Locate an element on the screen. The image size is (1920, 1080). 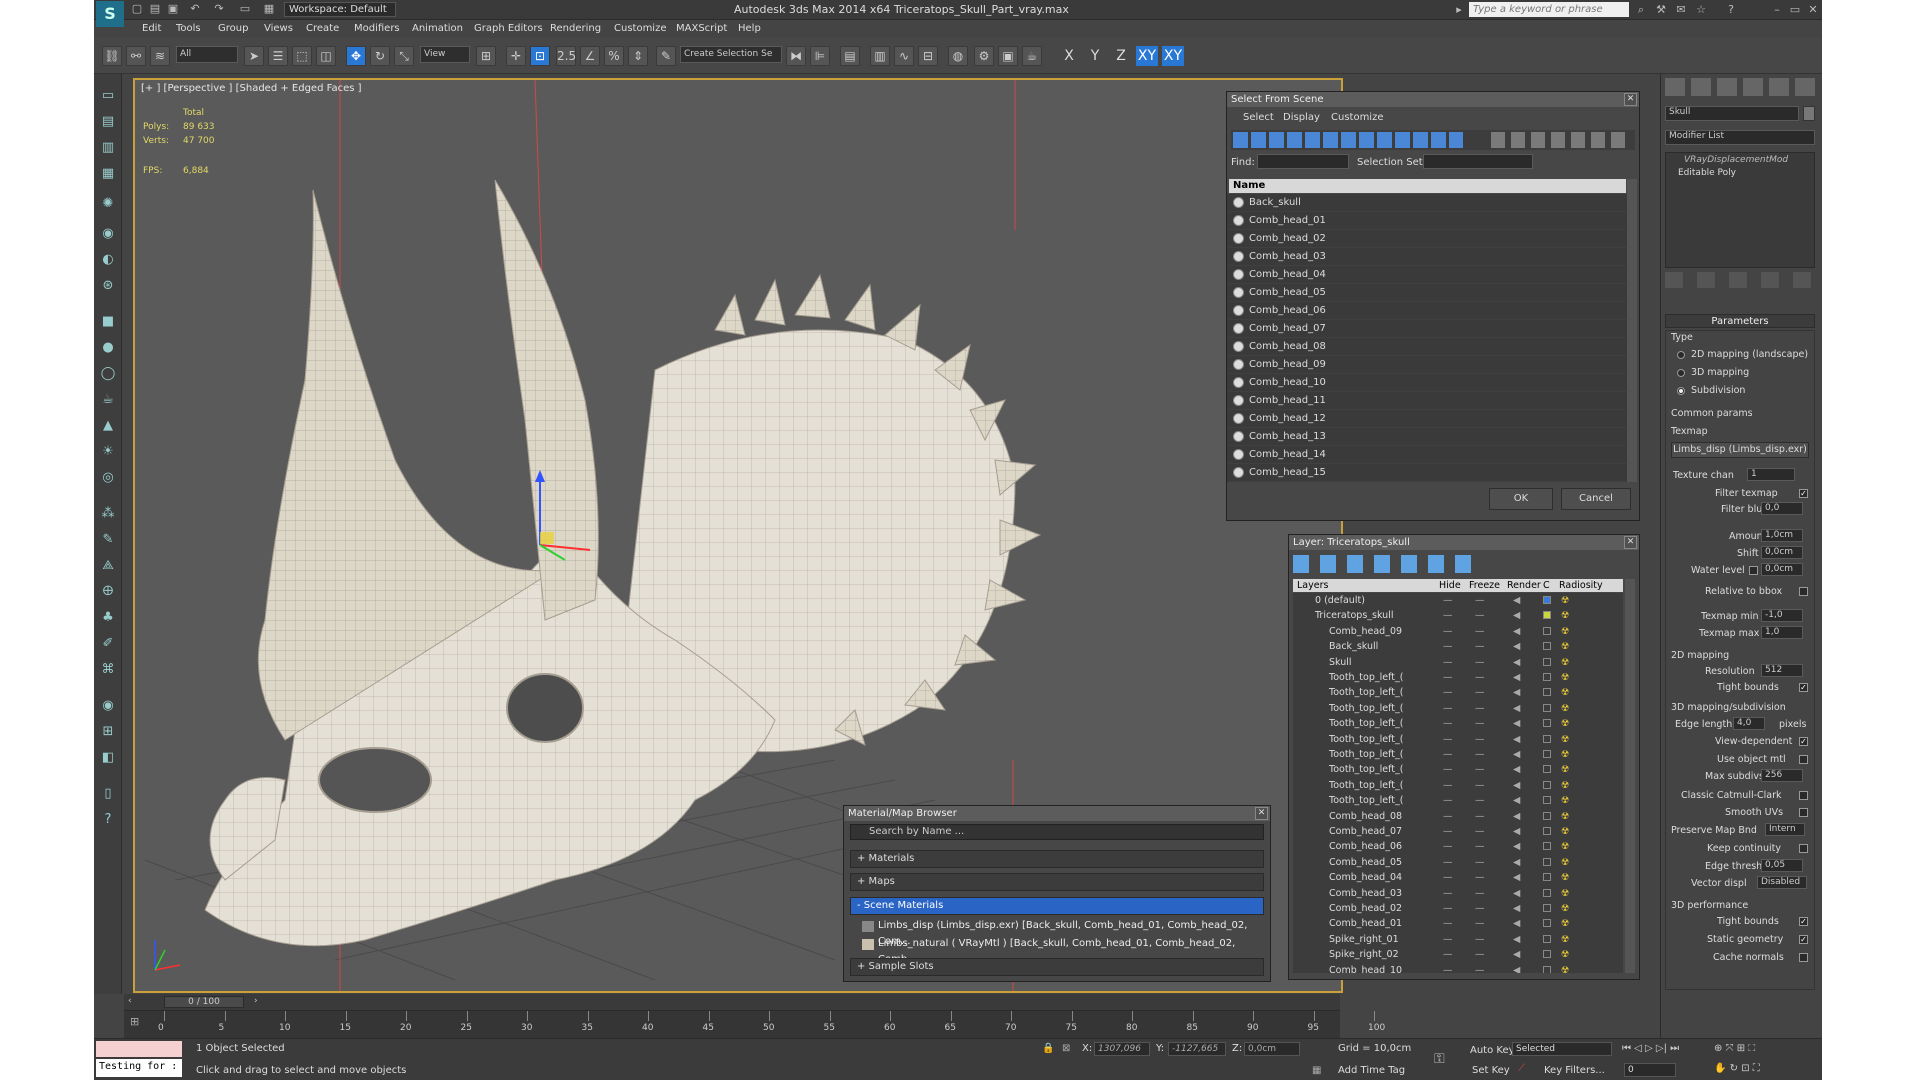
catmull-clark-checkbox is located at coordinates (1803, 795).